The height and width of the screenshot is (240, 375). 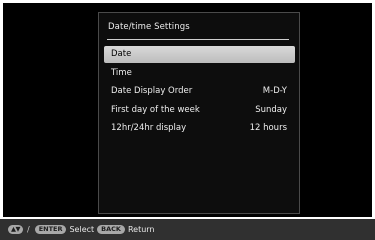 I want to click on return-label: Return, so click(x=141, y=229).